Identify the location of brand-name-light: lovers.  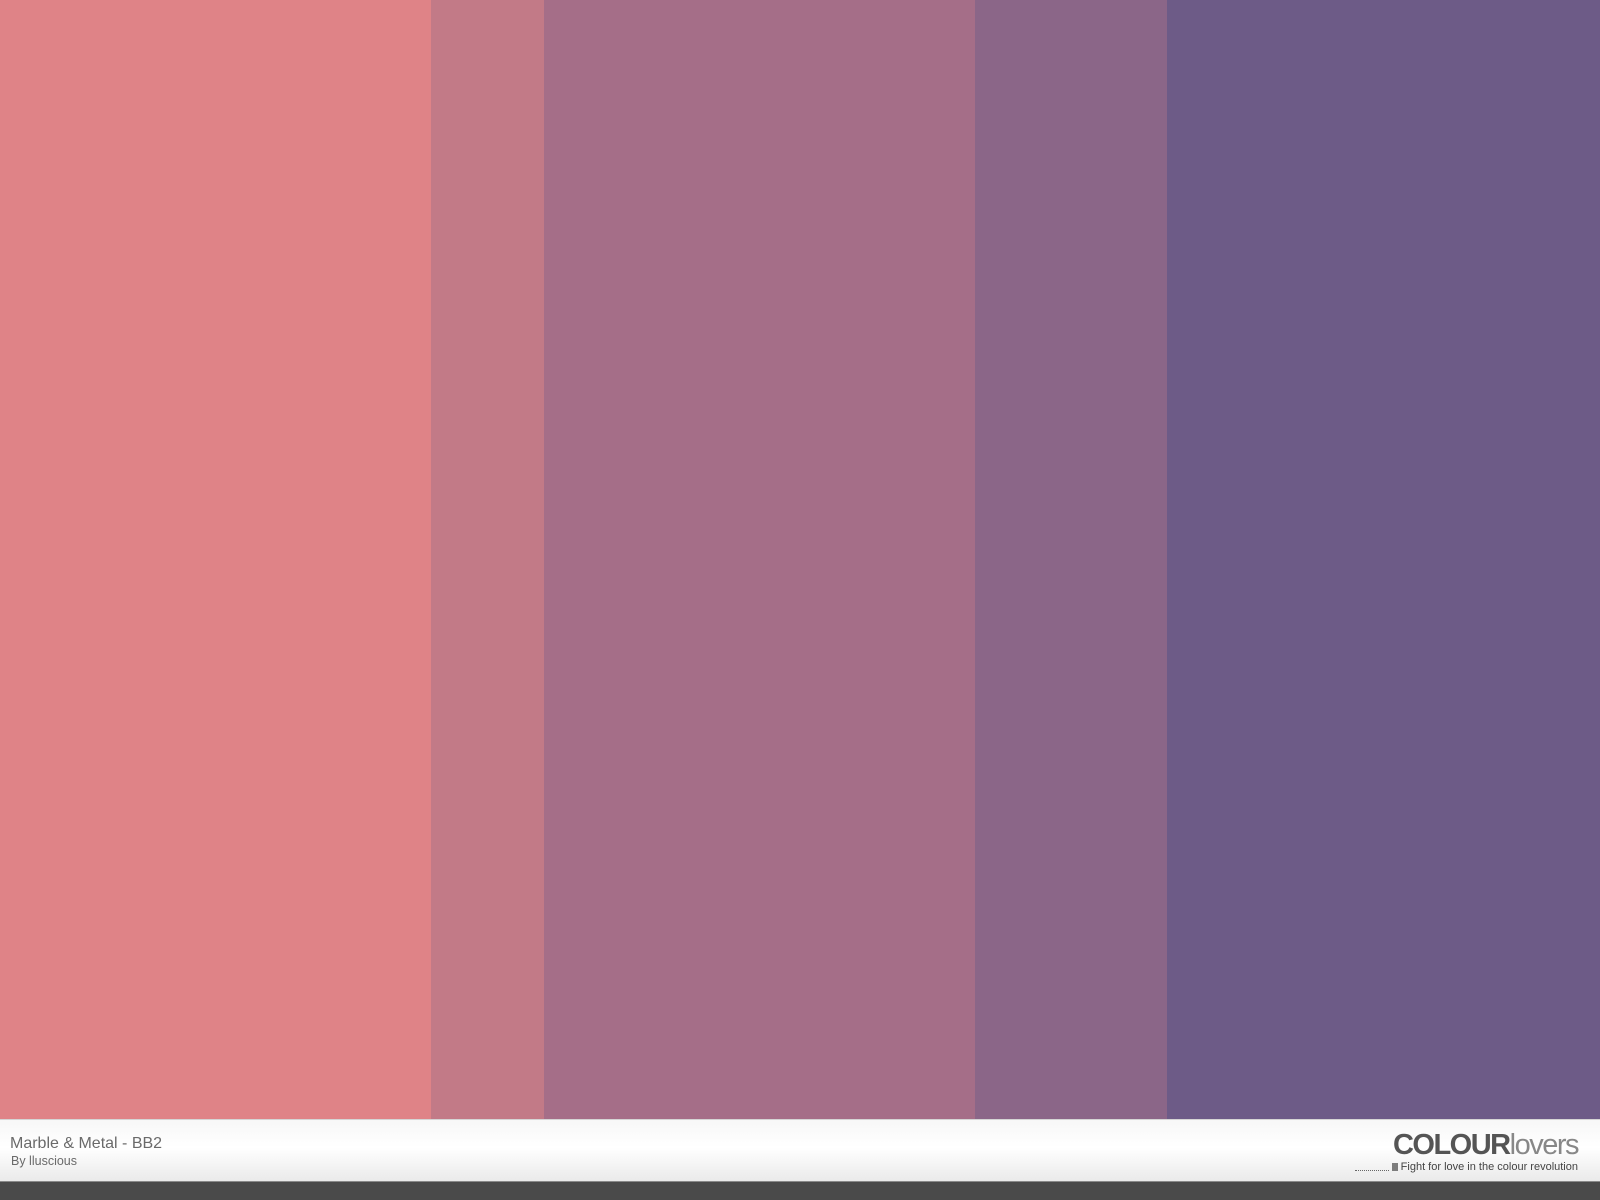
(1544, 1145).